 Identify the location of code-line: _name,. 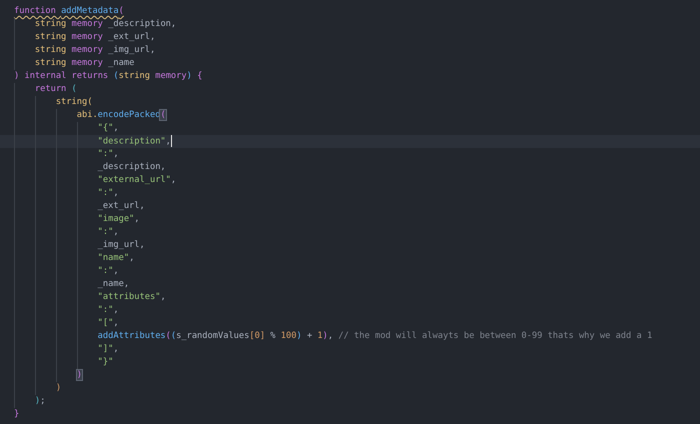
(114, 284).